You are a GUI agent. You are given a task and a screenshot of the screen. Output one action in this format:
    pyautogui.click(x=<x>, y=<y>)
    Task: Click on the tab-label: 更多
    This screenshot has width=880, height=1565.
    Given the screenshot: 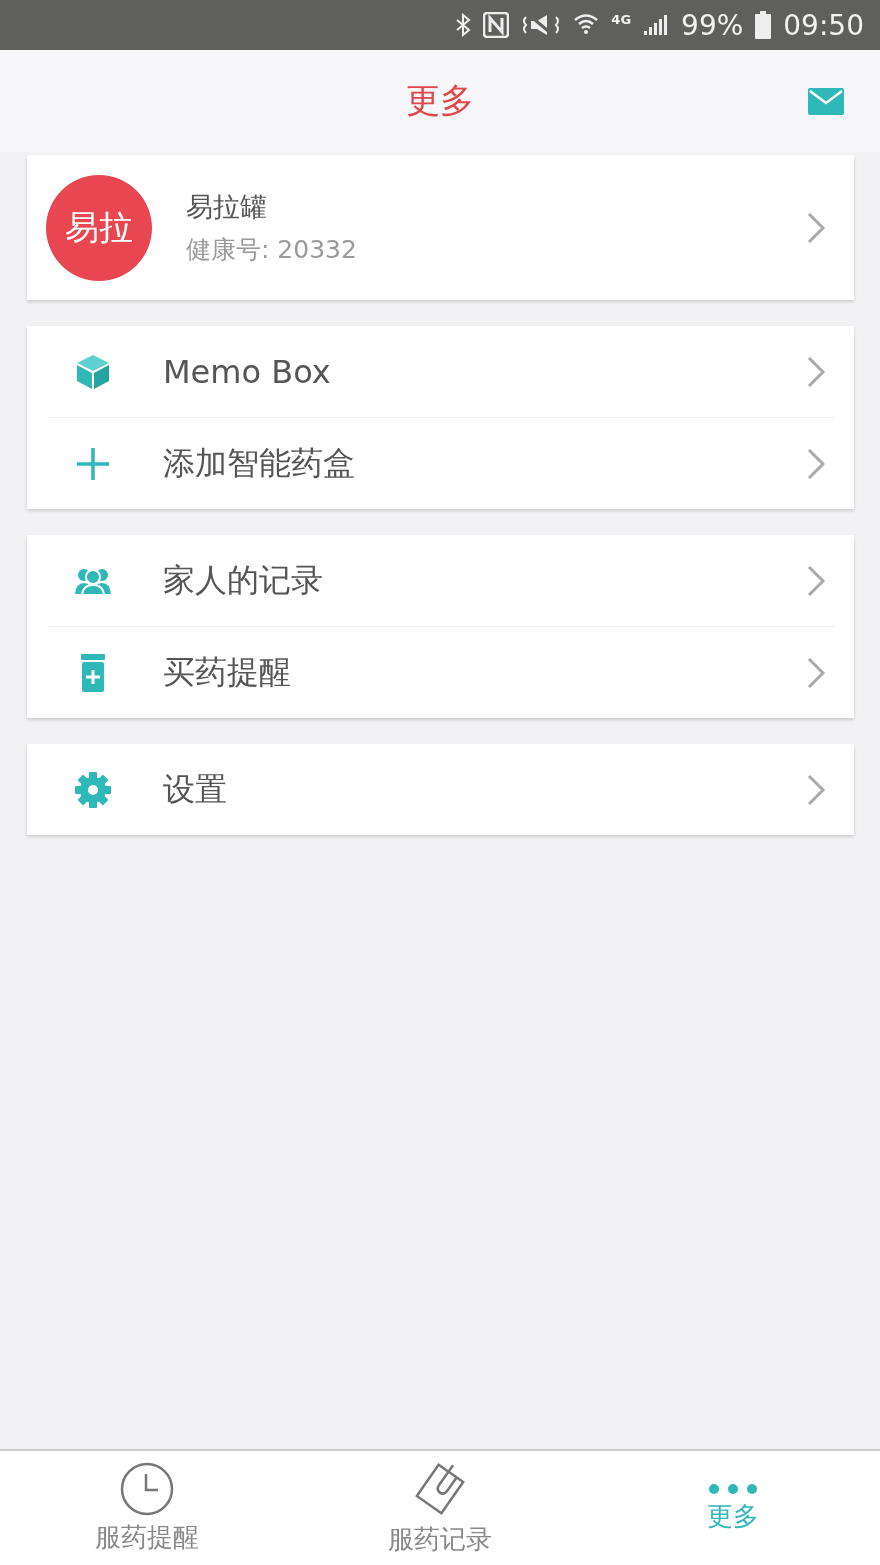 What is the action you would take?
    pyautogui.click(x=733, y=1516)
    